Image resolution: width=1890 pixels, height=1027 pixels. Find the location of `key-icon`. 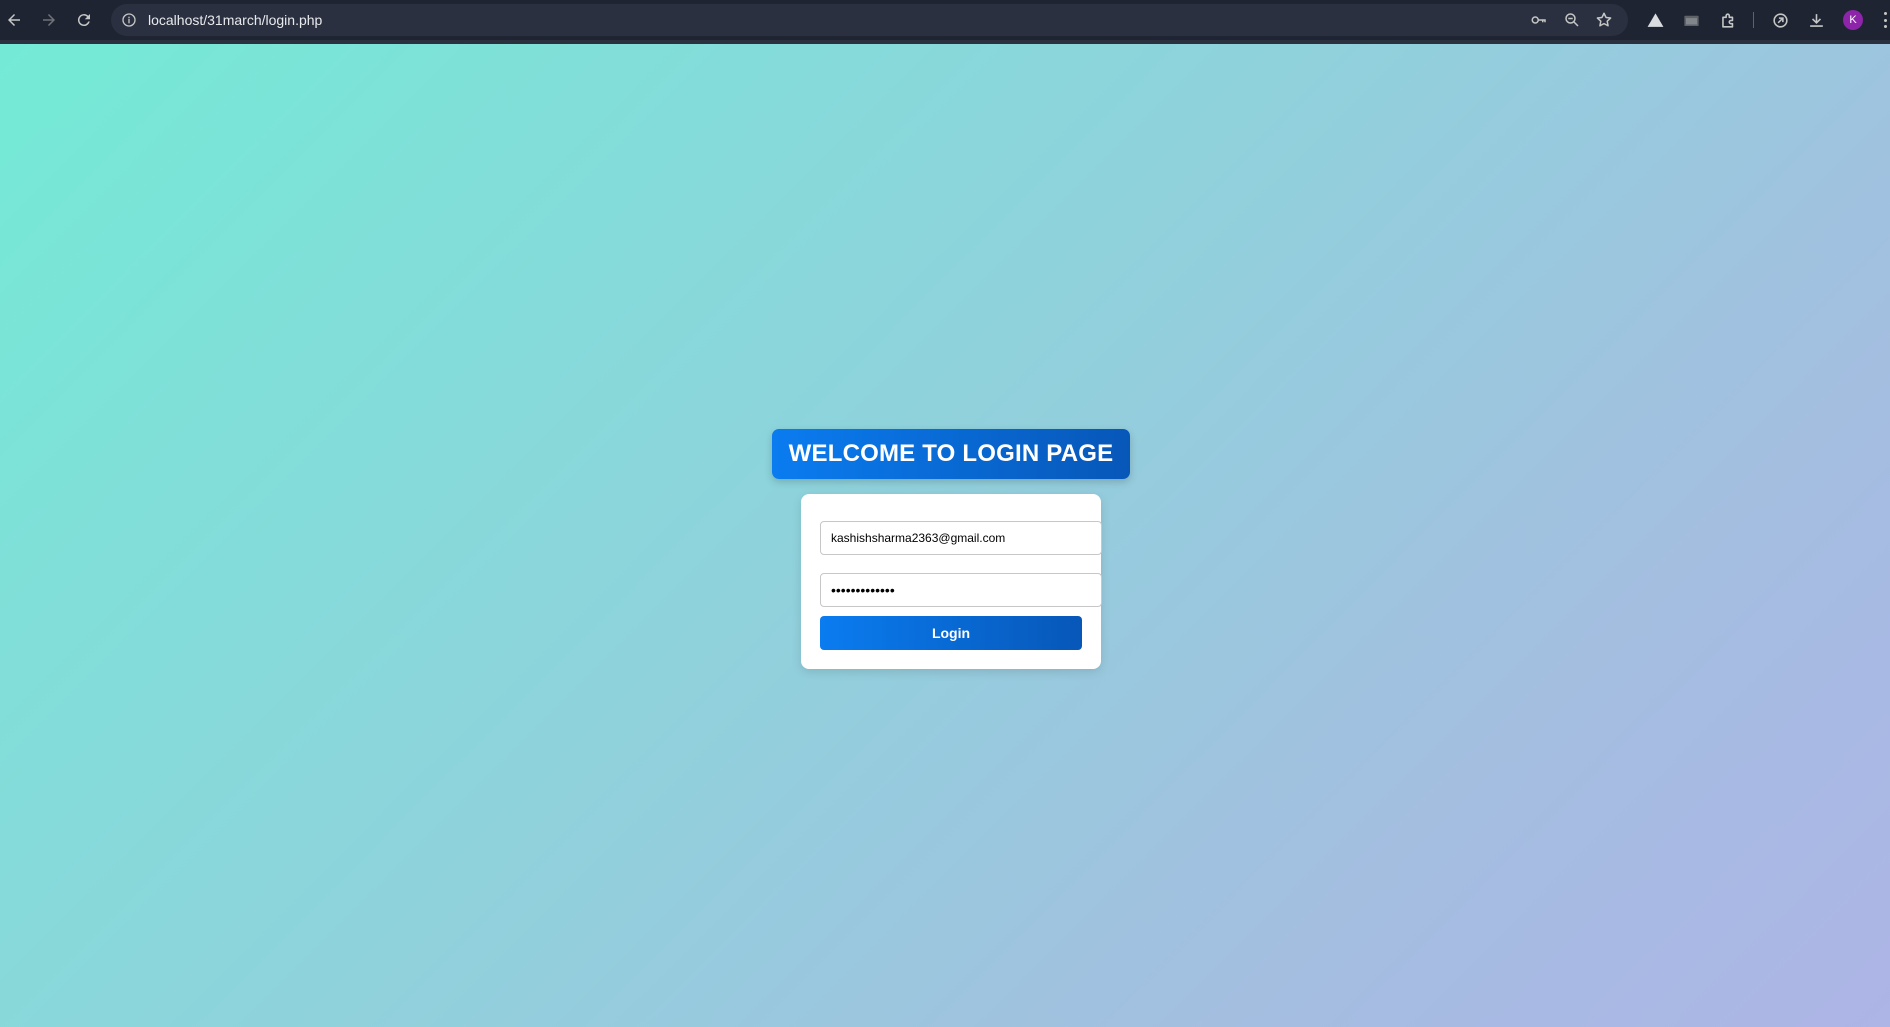

key-icon is located at coordinates (1538, 20).